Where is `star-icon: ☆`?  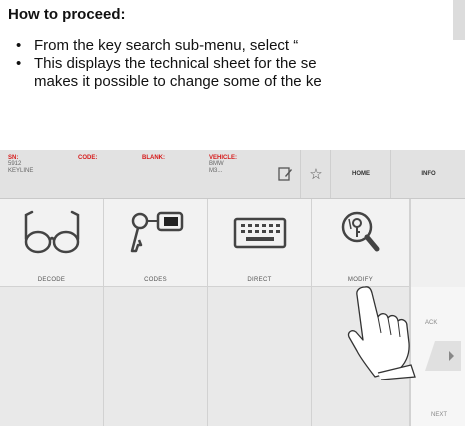 star-icon: ☆ is located at coordinates (316, 174).